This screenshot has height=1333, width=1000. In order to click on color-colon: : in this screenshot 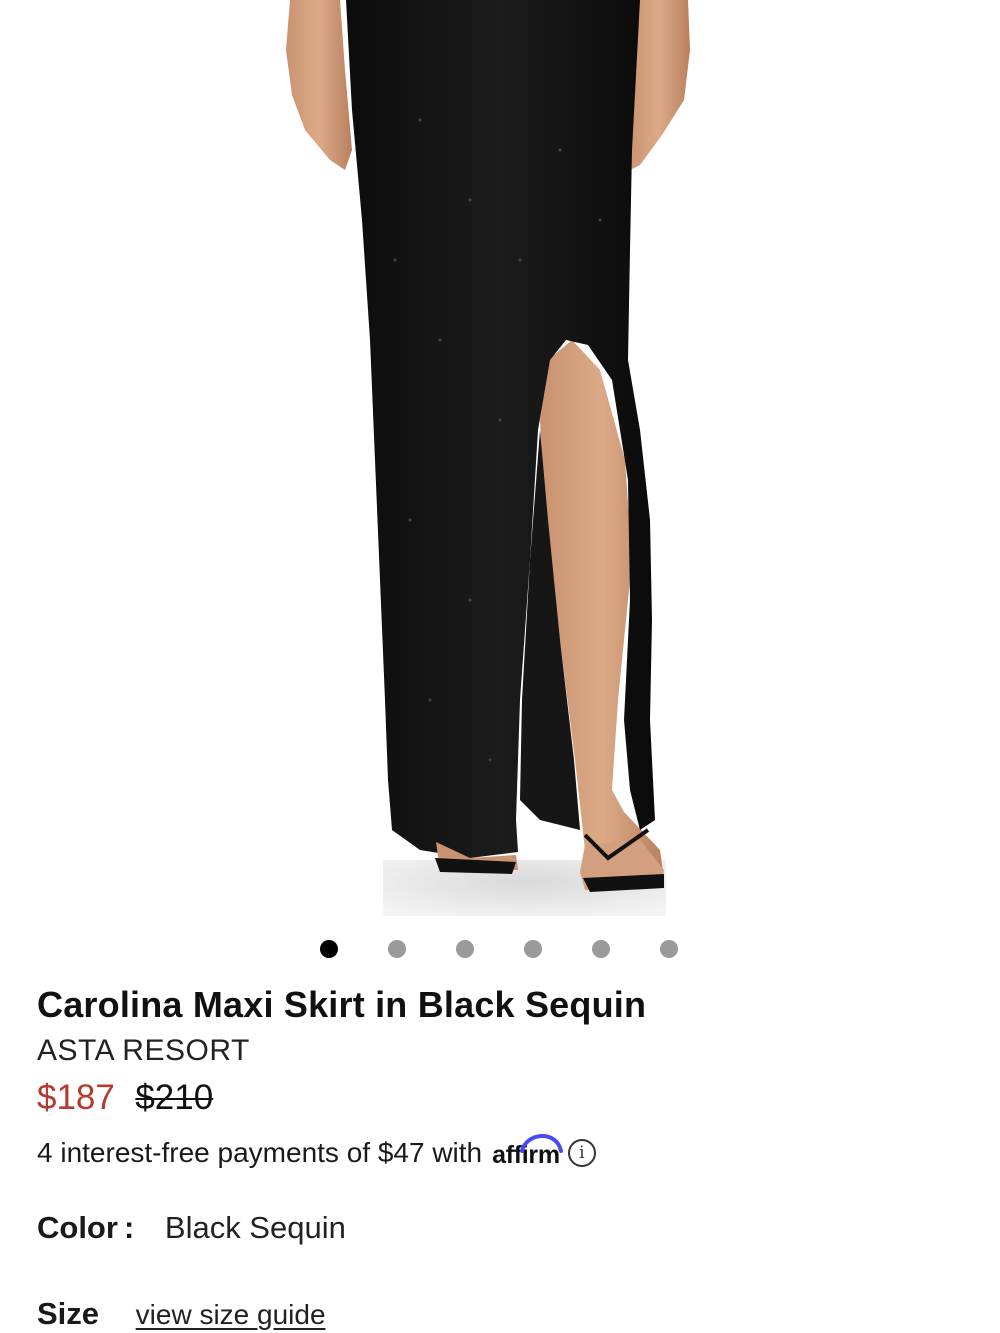, I will do `click(129, 1227)`.